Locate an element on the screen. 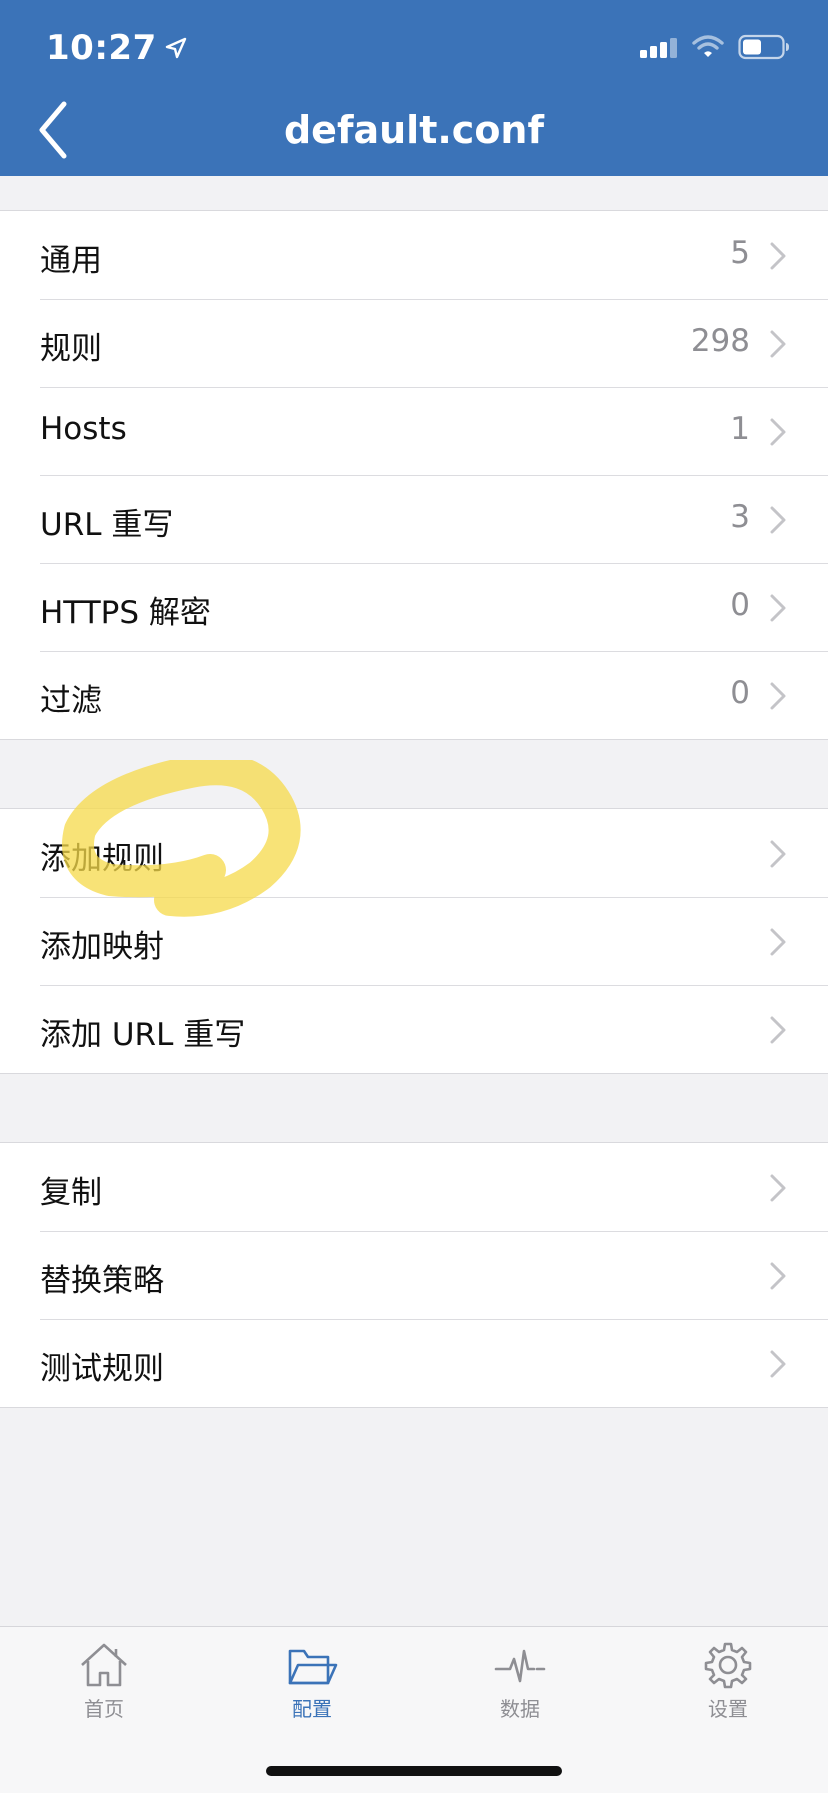 This screenshot has width=828, height=1793. row-label: 通用 is located at coordinates (71, 261).